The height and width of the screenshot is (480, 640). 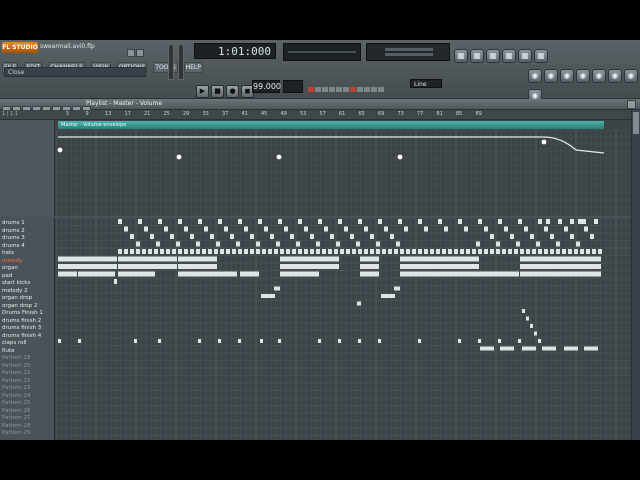 I want to click on song-time-display: 1:01:000, so click(x=235, y=51).